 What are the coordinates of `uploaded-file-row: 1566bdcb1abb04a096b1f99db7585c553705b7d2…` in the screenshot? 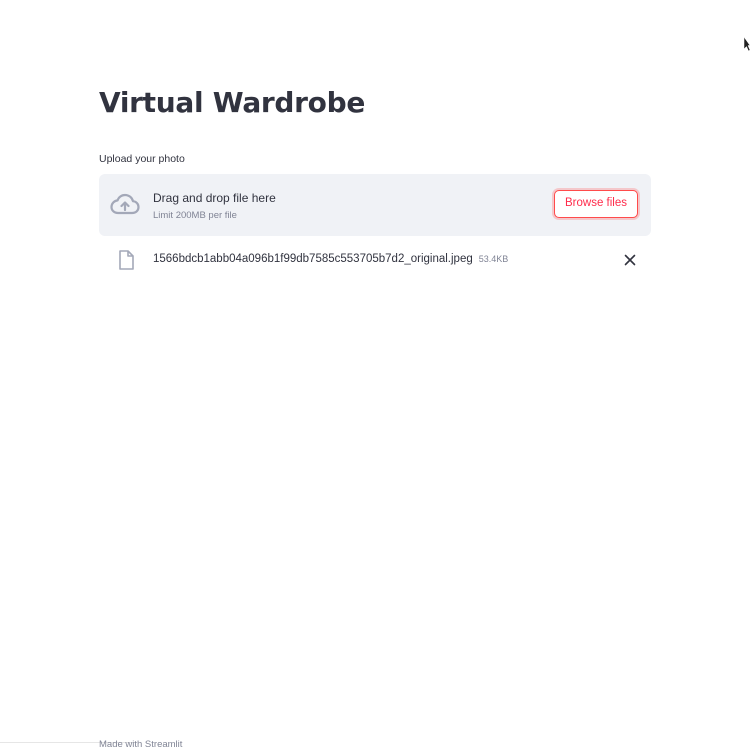 It's located at (375, 259).